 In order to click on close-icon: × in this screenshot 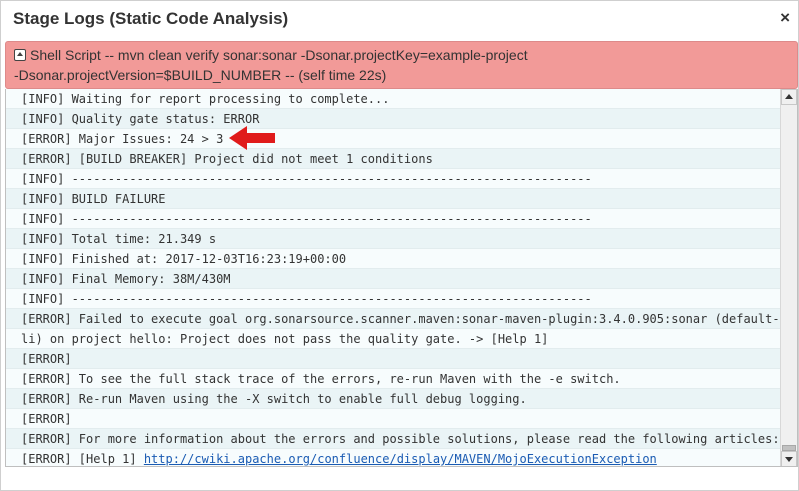, I will do `click(785, 17)`.